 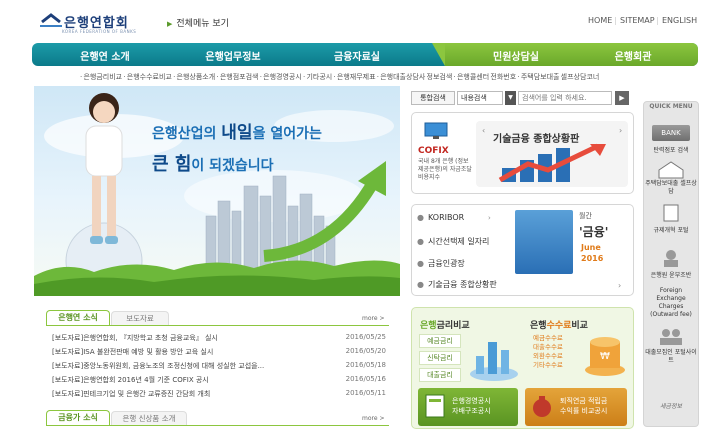 What do you see at coordinates (548, 338) in the screenshot?
I see `fee-deposit: 예금수수료` at bounding box center [548, 338].